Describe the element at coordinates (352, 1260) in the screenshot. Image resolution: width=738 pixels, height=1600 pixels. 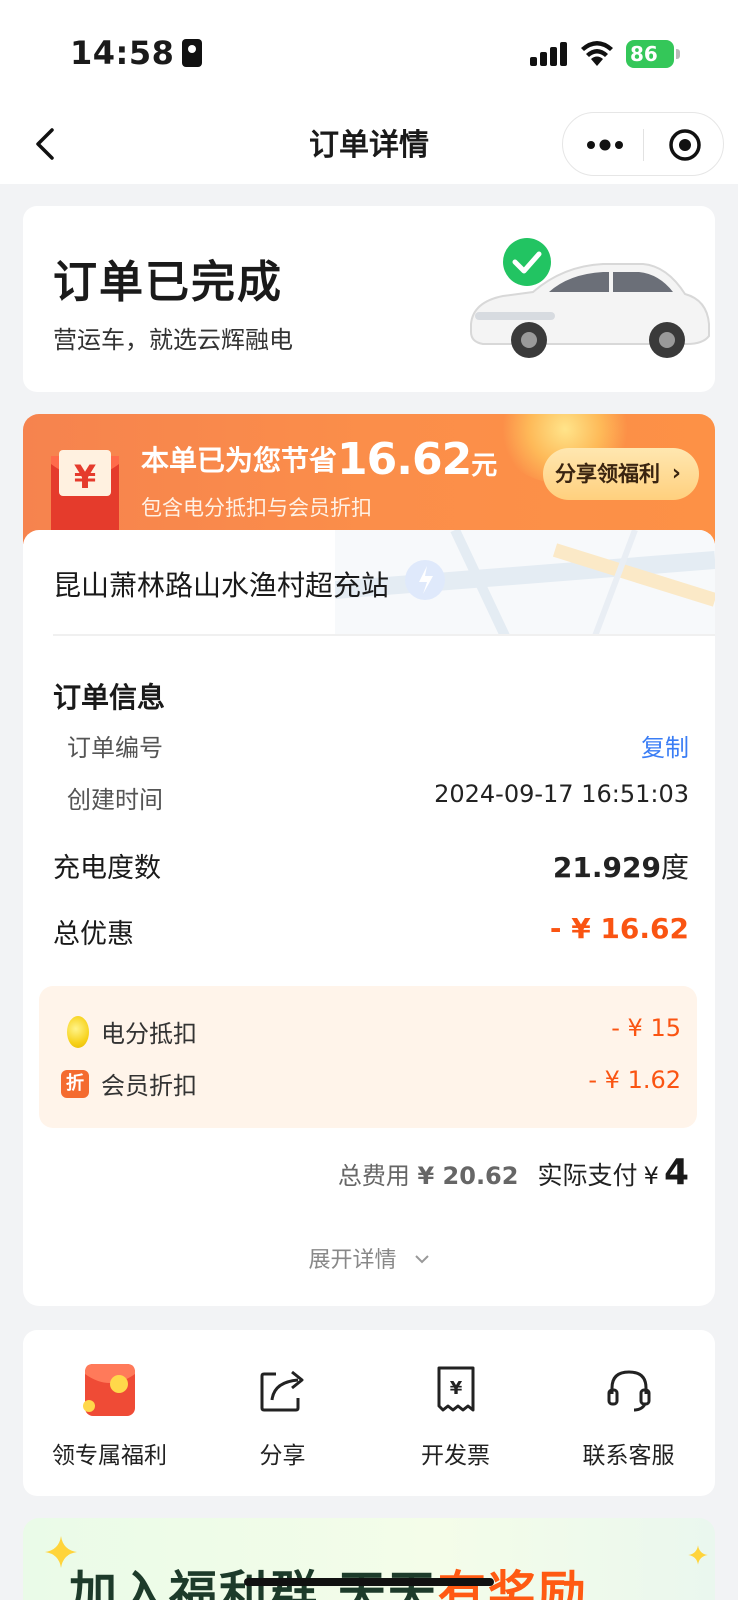
I see `expand-details-label: 展开详情` at that location.